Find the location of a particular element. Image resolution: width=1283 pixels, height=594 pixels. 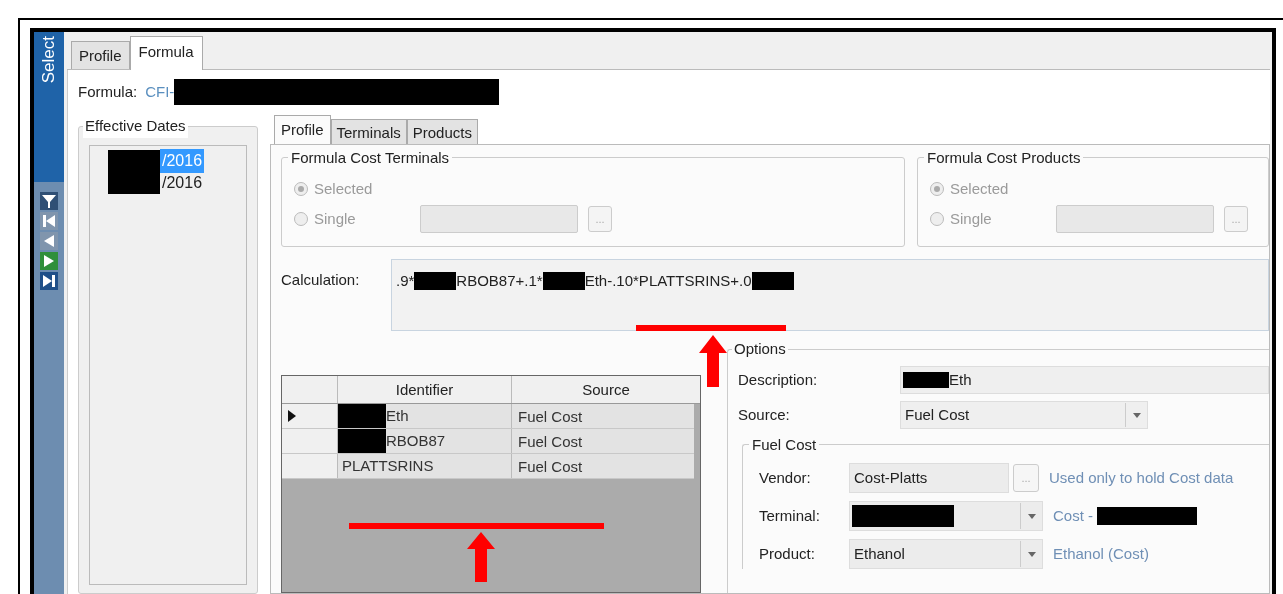

field-label: Product: is located at coordinates (787, 553).